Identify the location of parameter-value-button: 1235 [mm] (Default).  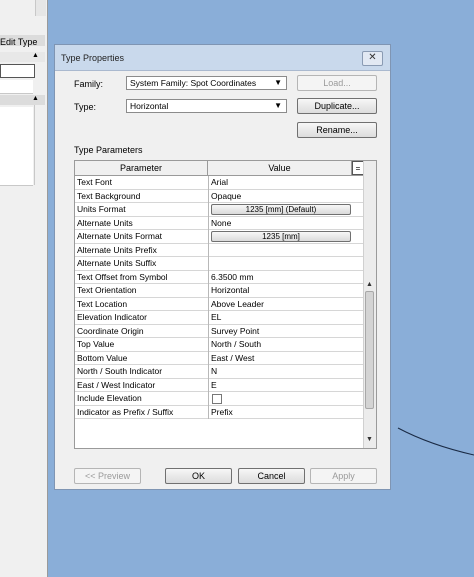
(281, 209).